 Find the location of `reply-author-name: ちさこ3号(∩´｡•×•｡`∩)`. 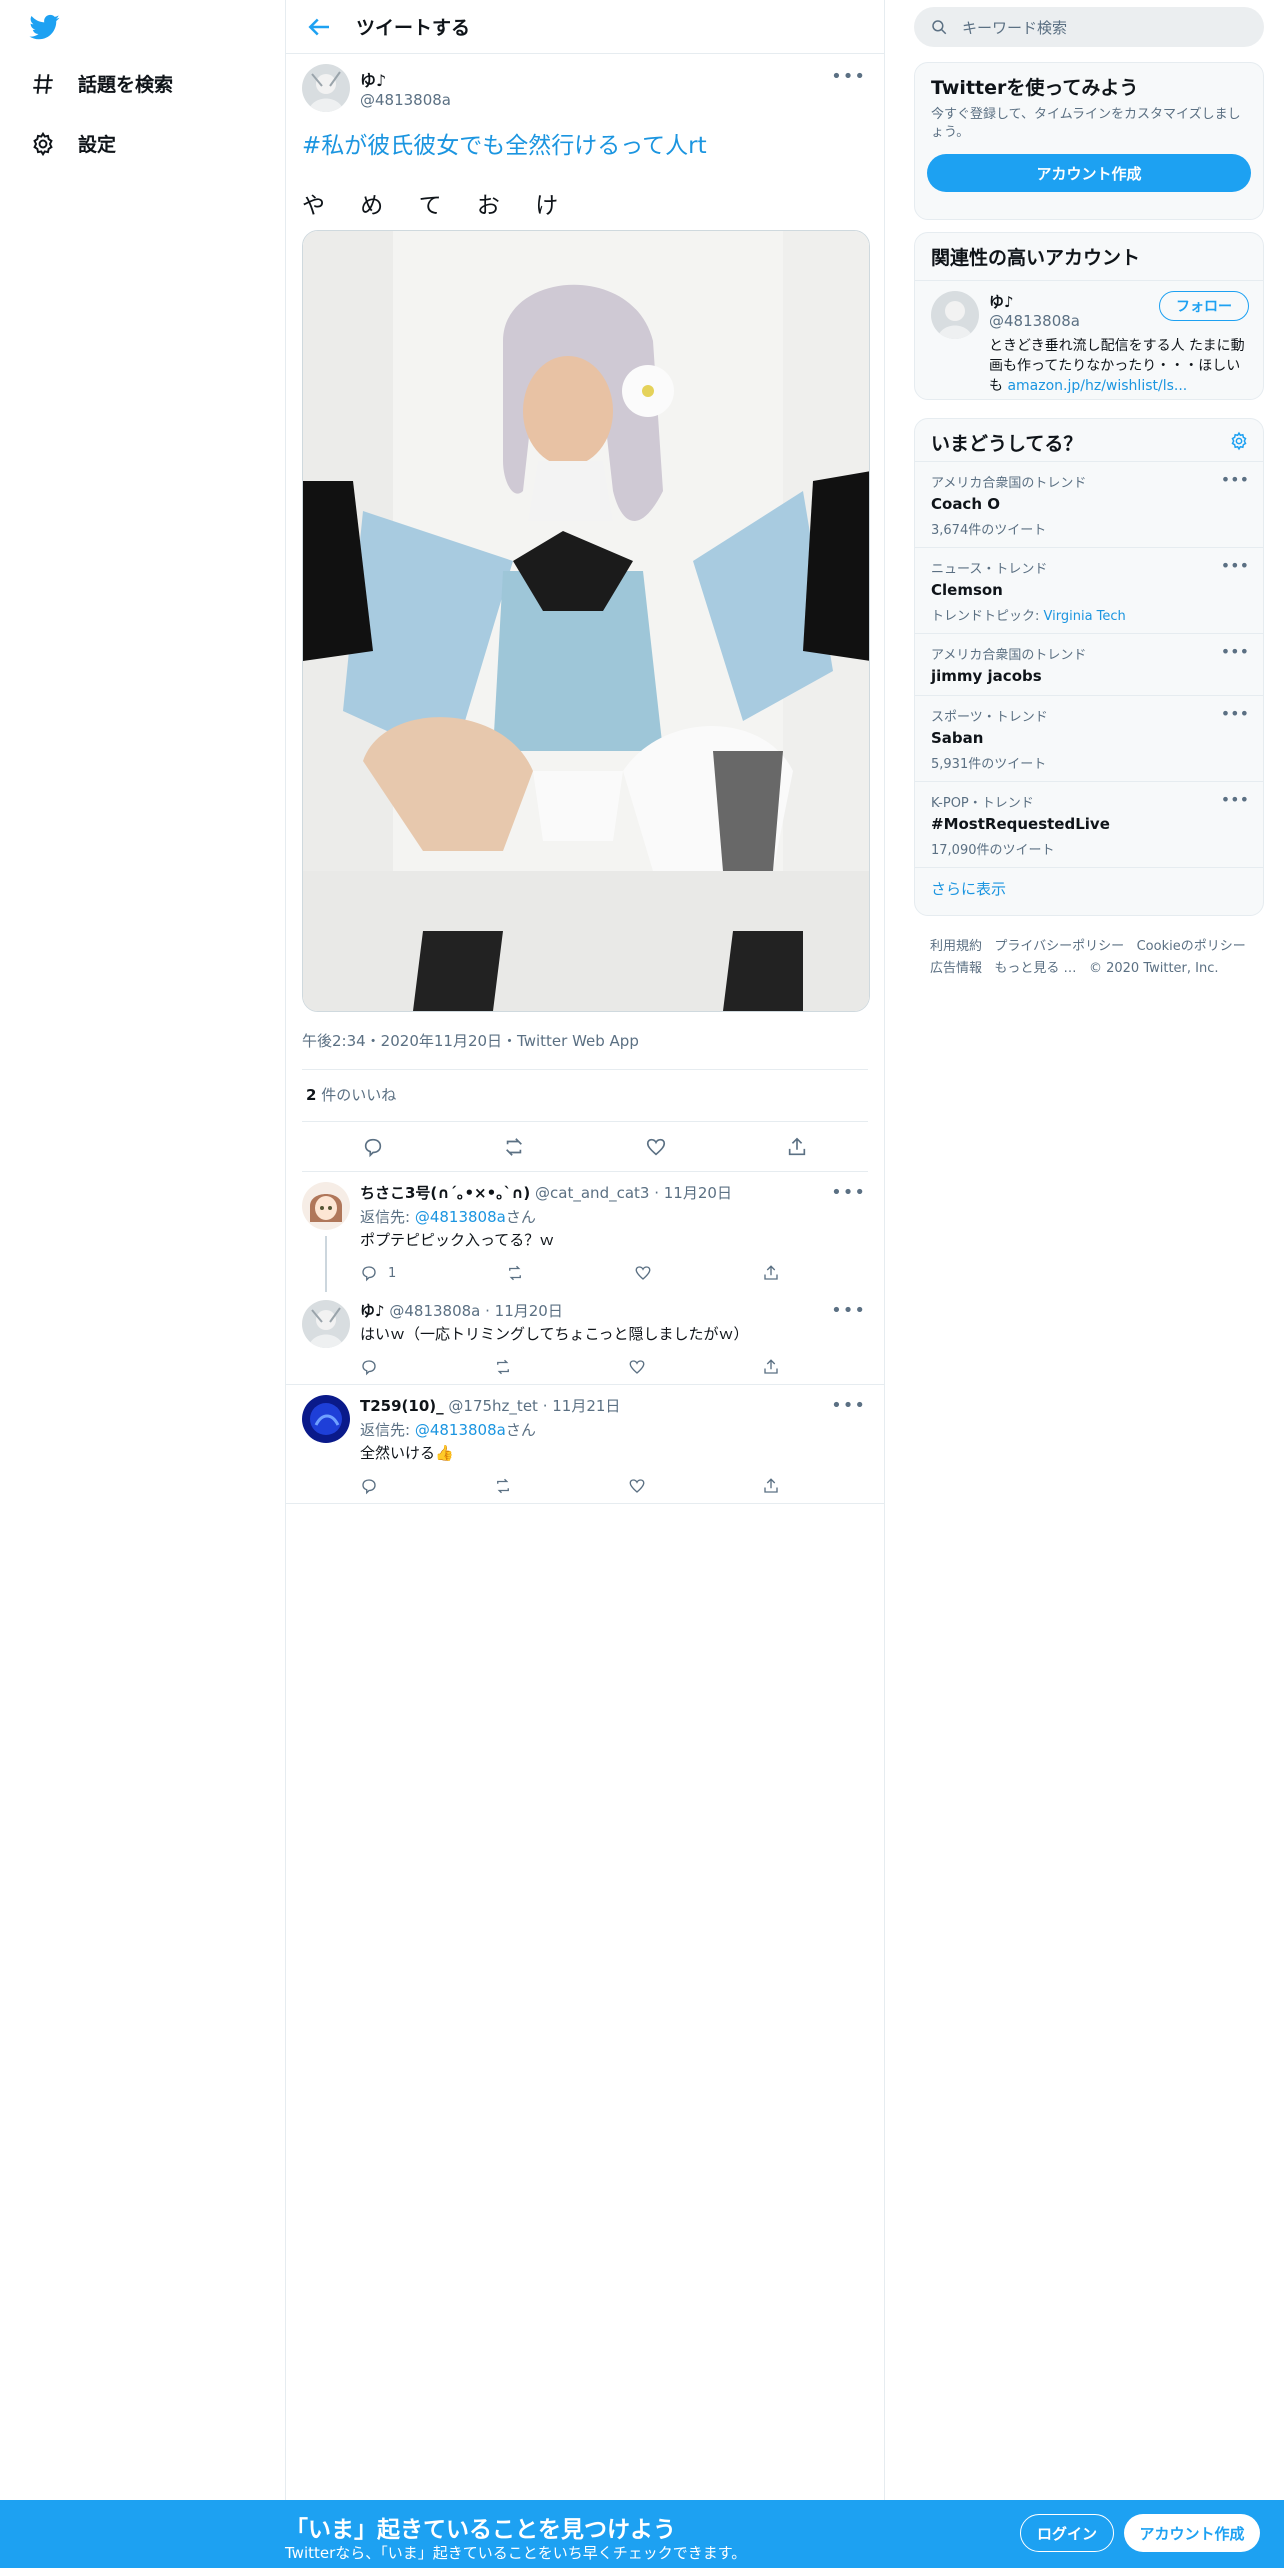

reply-author-name: ちさこ3号(∩´｡•×•｡`∩) is located at coordinates (445, 1193).